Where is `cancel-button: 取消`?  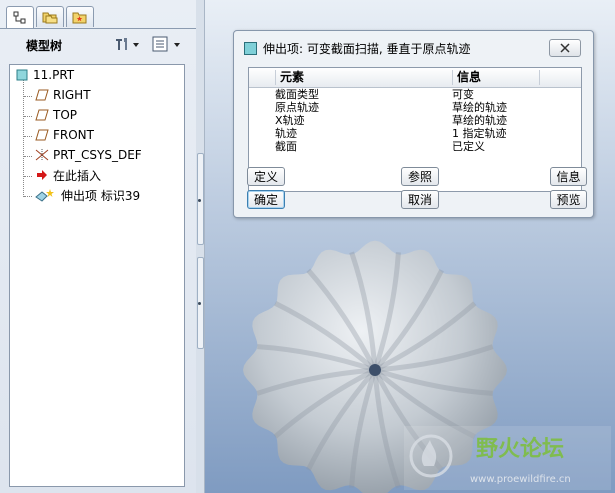 cancel-button: 取消 is located at coordinates (420, 199).